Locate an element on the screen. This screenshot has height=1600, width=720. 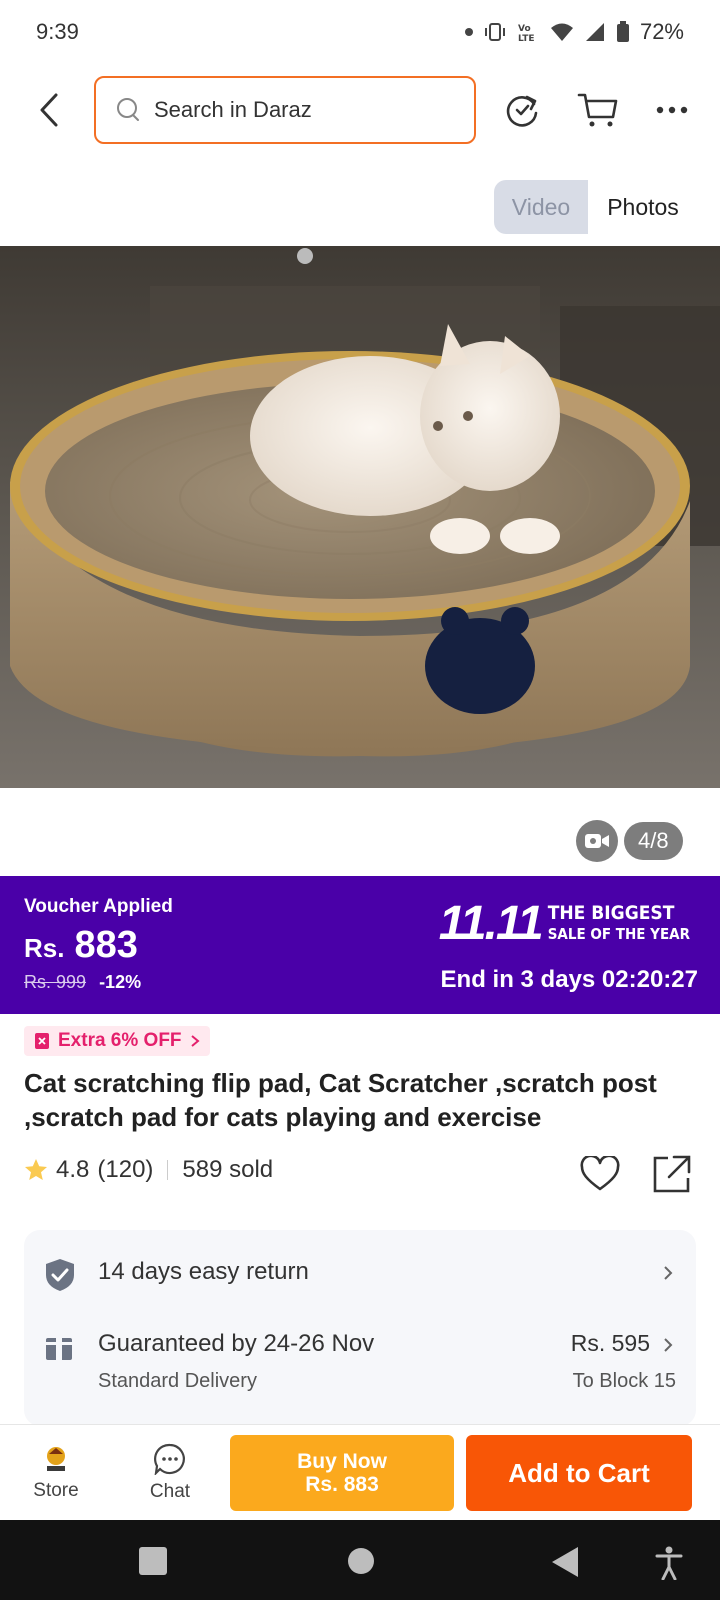
share-icon is located at coordinates (672, 1174).